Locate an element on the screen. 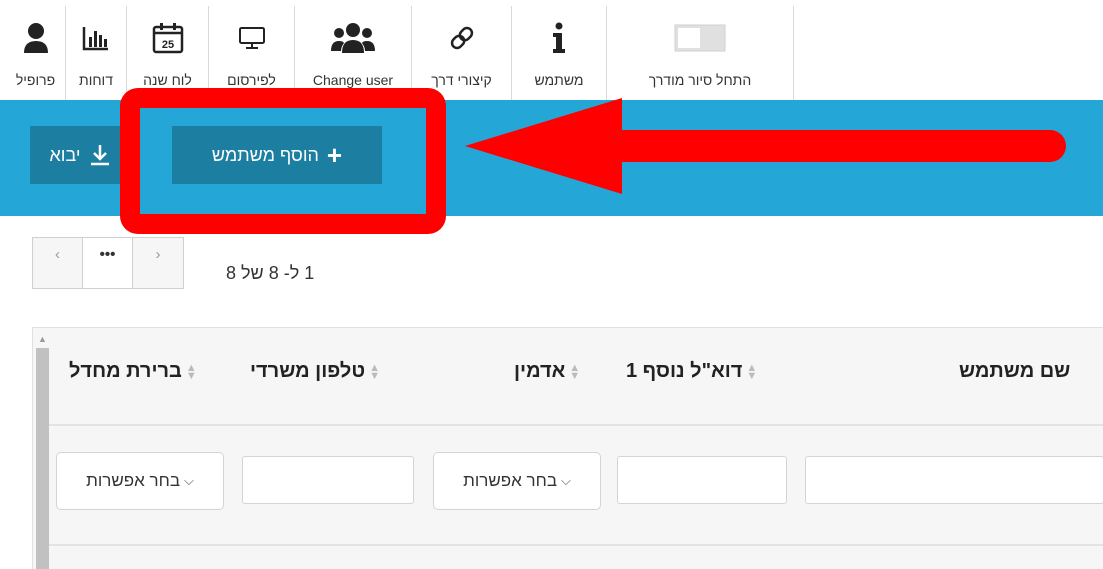  office-phone-filter-input is located at coordinates (328, 480).